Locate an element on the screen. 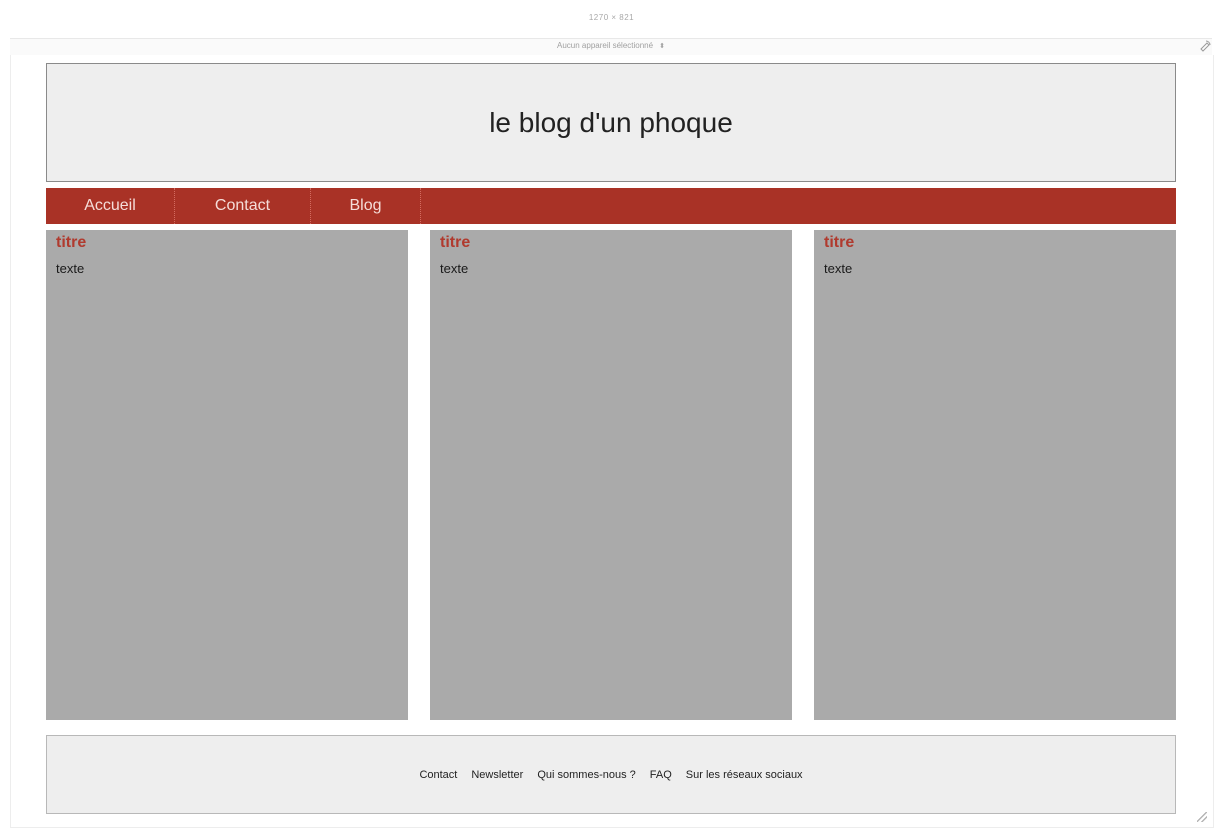  resize-handle-icon is located at coordinates (1202, 817).